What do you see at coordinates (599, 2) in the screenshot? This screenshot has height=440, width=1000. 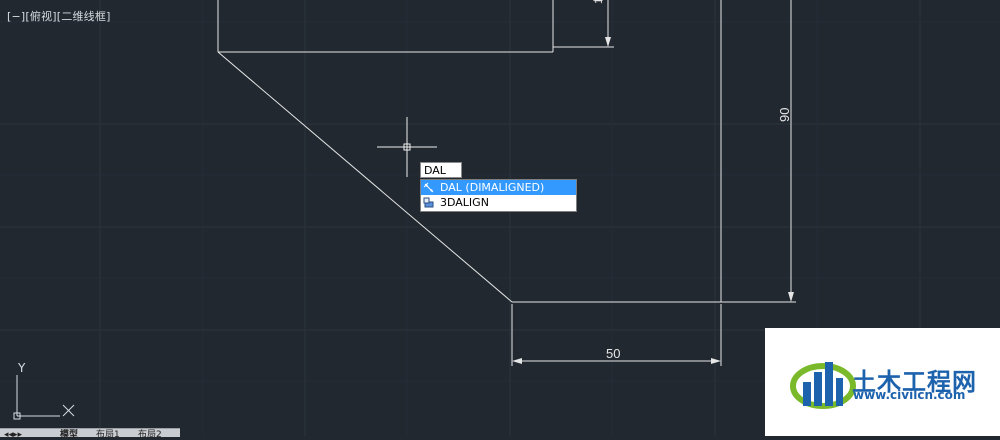 I see `dim-top-text: 10` at bounding box center [599, 2].